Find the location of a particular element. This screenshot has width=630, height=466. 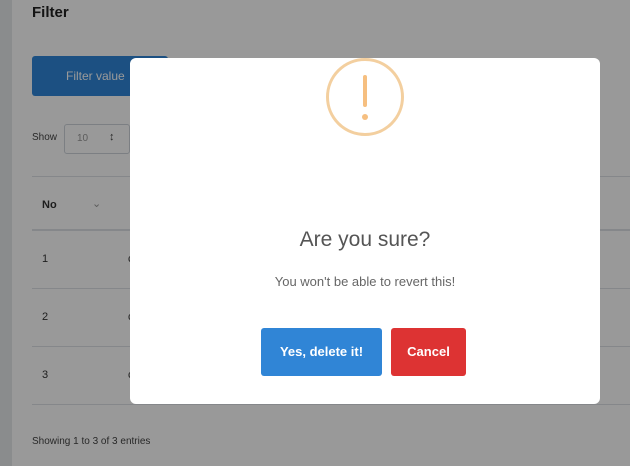

warning-icon is located at coordinates (365, 97).